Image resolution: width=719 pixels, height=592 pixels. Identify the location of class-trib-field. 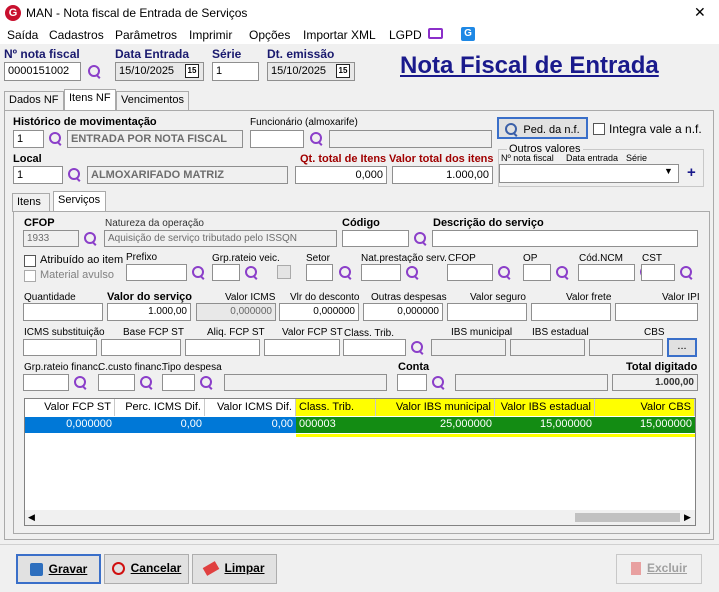
(374, 347).